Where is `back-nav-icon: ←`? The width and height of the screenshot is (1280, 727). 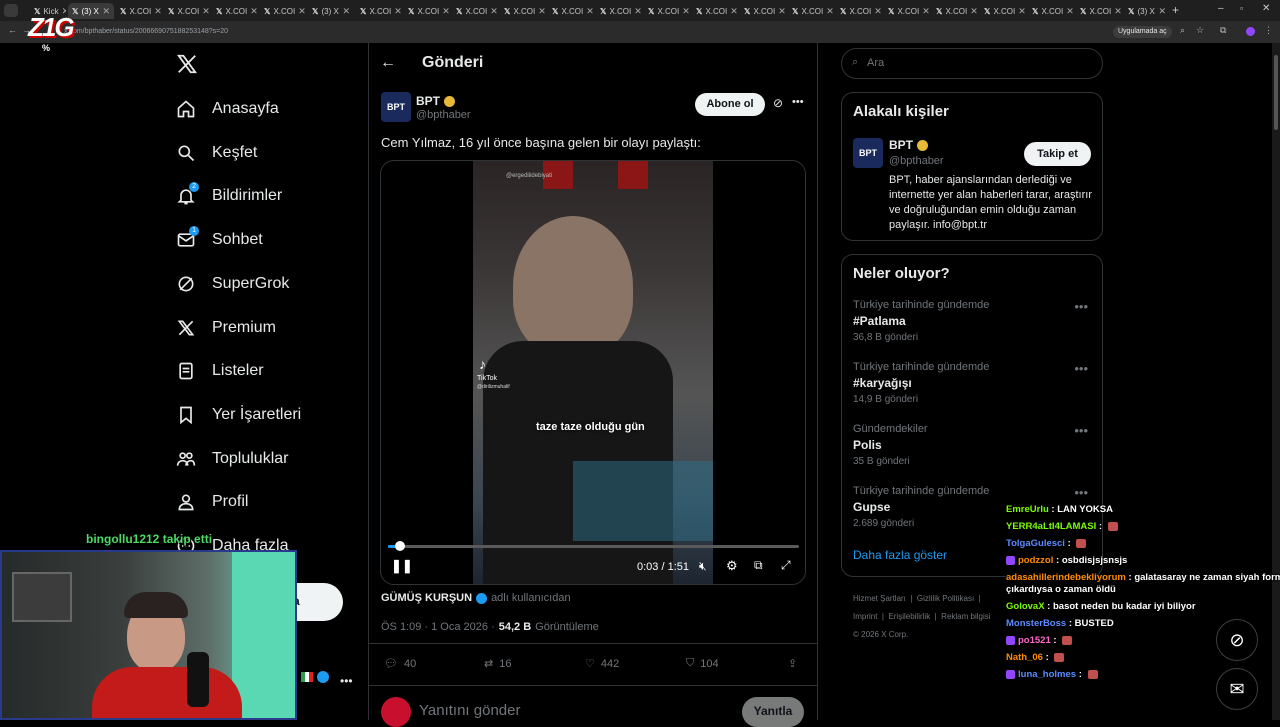
back-nav-icon: ← is located at coordinates (12, 30).